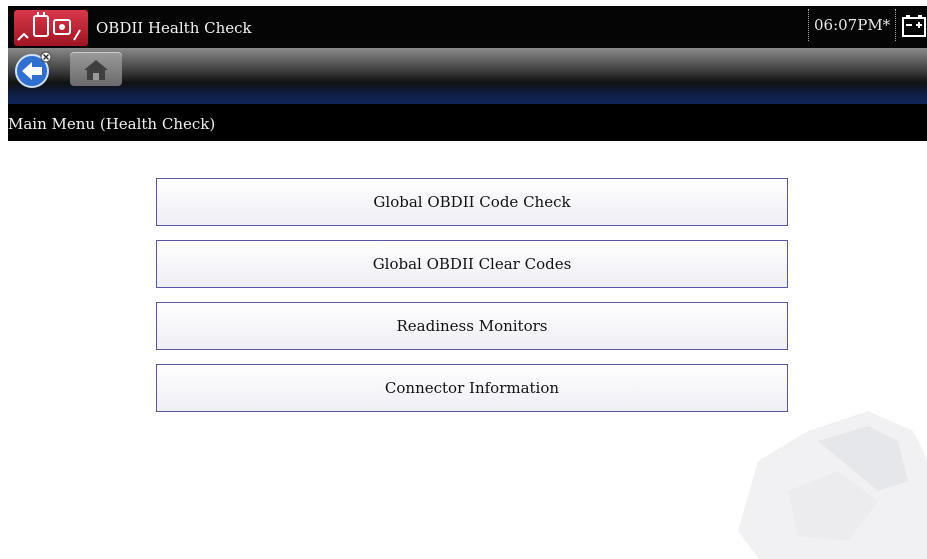  I want to click on menu-item-global-obdii-code-check: Global OBDII Code Check, so click(472, 202).